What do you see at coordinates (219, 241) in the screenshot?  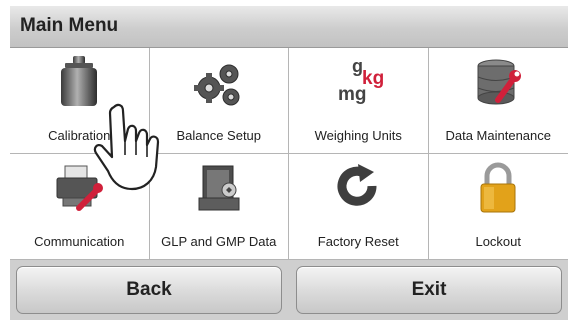 I see `menu-item-label: GLP and GMP Data` at bounding box center [219, 241].